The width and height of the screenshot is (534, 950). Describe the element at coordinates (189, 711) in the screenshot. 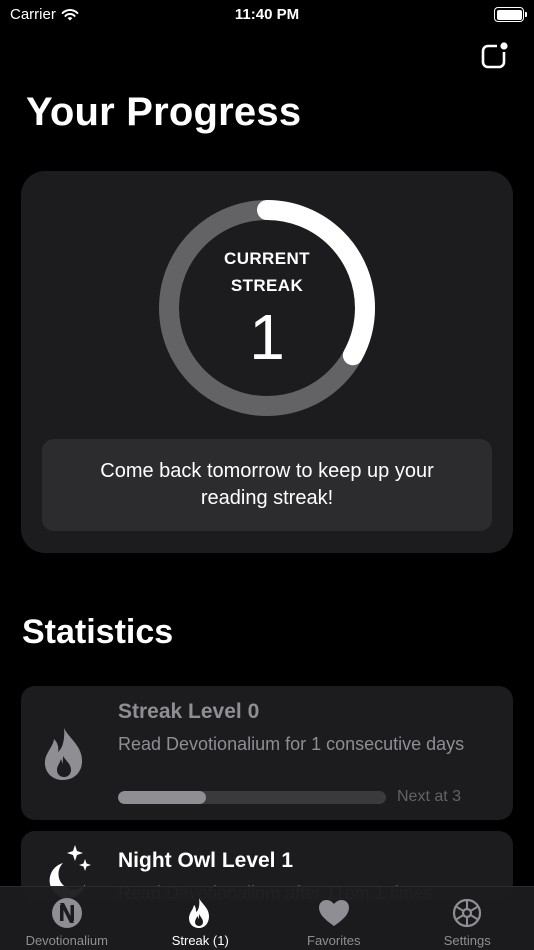

I see `stat-title: Streak Level 0` at that location.